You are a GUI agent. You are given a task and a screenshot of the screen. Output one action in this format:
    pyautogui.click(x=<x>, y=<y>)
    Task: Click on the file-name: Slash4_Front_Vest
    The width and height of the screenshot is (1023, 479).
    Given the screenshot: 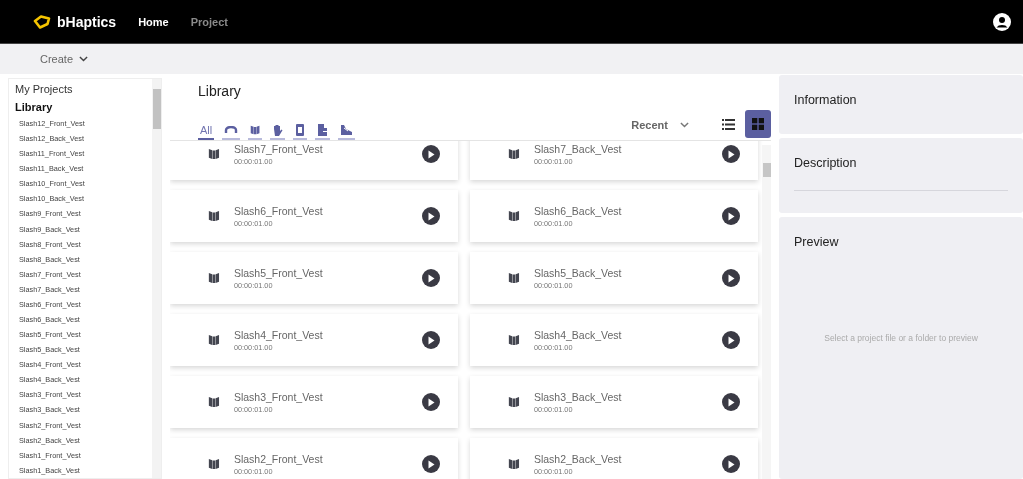 What is the action you would take?
    pyautogui.click(x=278, y=334)
    